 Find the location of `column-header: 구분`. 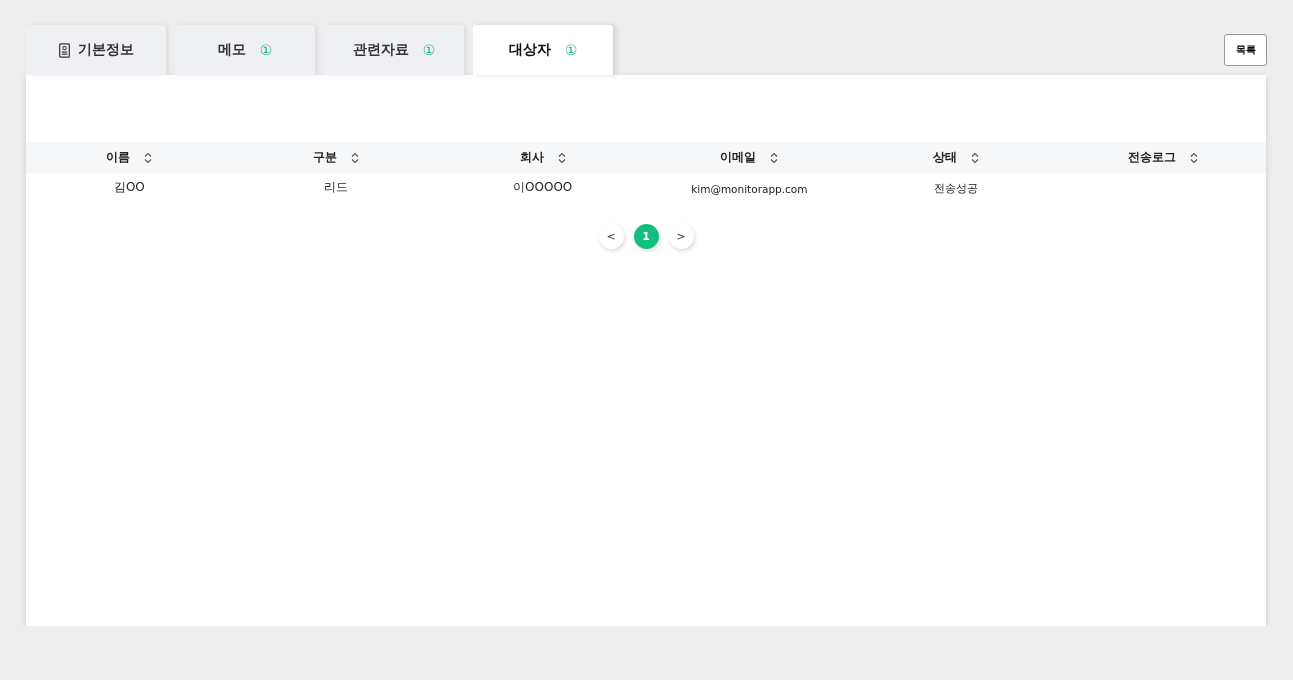

column-header: 구분 is located at coordinates (336, 157).